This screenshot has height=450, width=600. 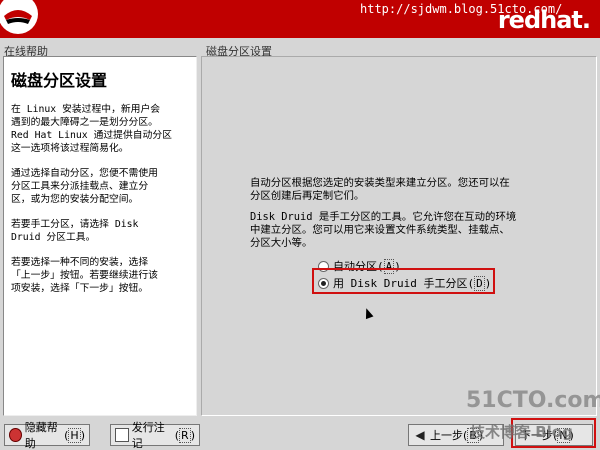 What do you see at coordinates (75, 231) in the screenshot?
I see `help-paragraph: 若要手工分区，请选择 Disk Druid 分区工具。` at bounding box center [75, 231].